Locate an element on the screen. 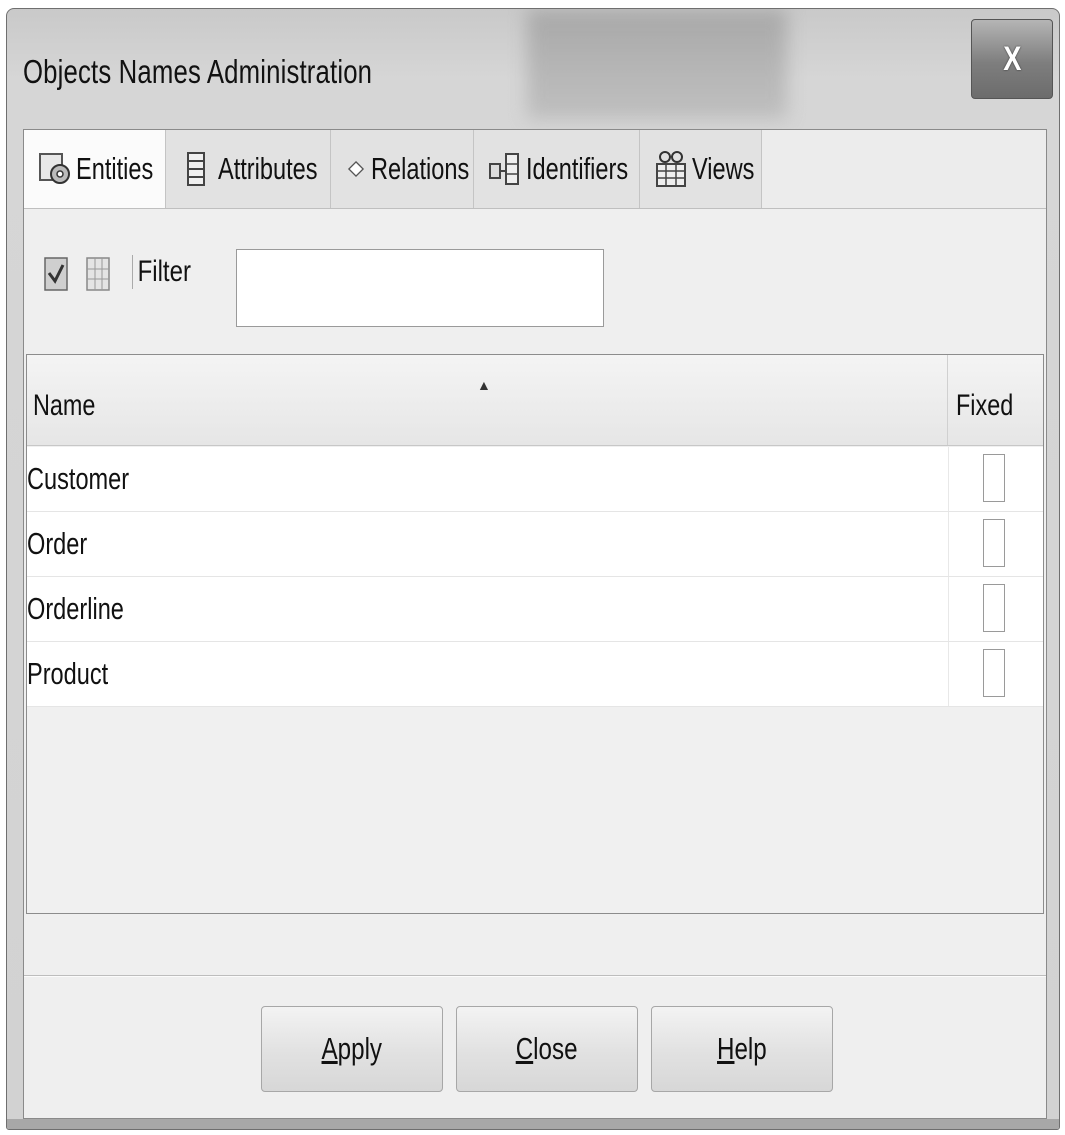  column-header-label: Fixed is located at coordinates (985, 405).